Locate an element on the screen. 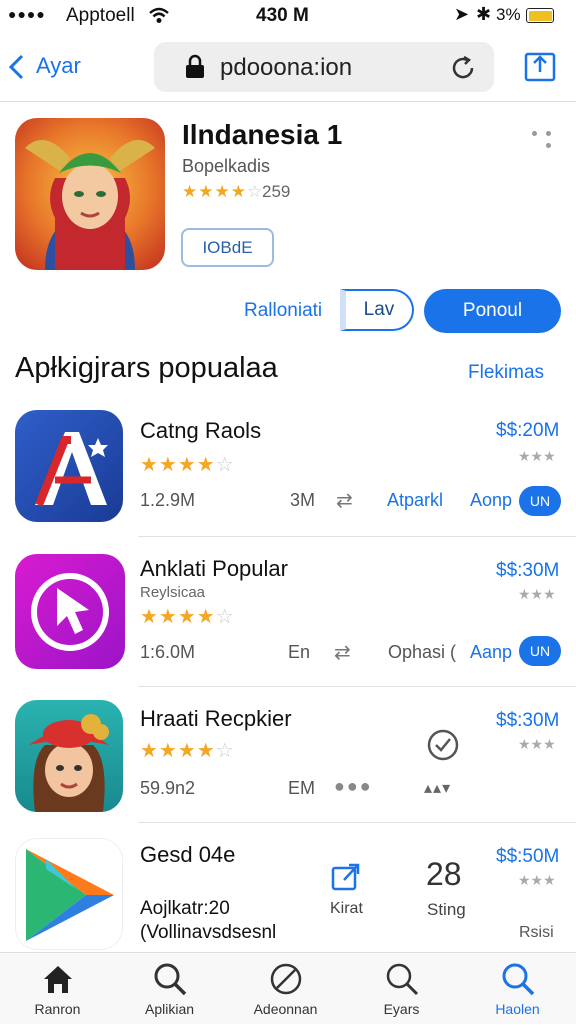 The image size is (576, 1025). back-label: Ayar is located at coordinates (58, 65).